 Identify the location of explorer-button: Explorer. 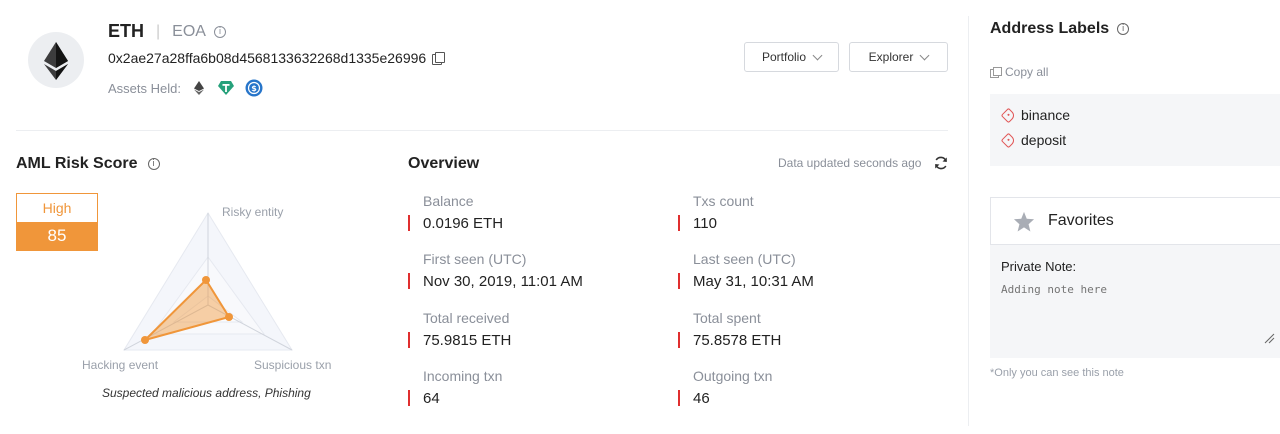
(898, 57).